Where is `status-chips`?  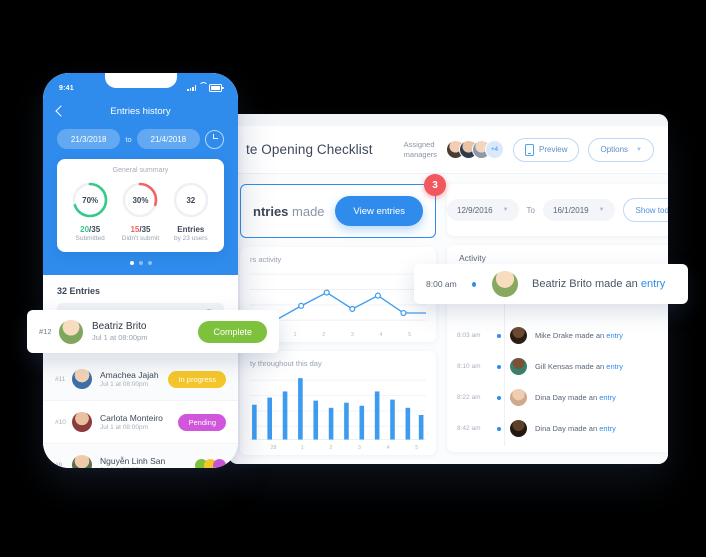 status-chips is located at coordinates (210, 463).